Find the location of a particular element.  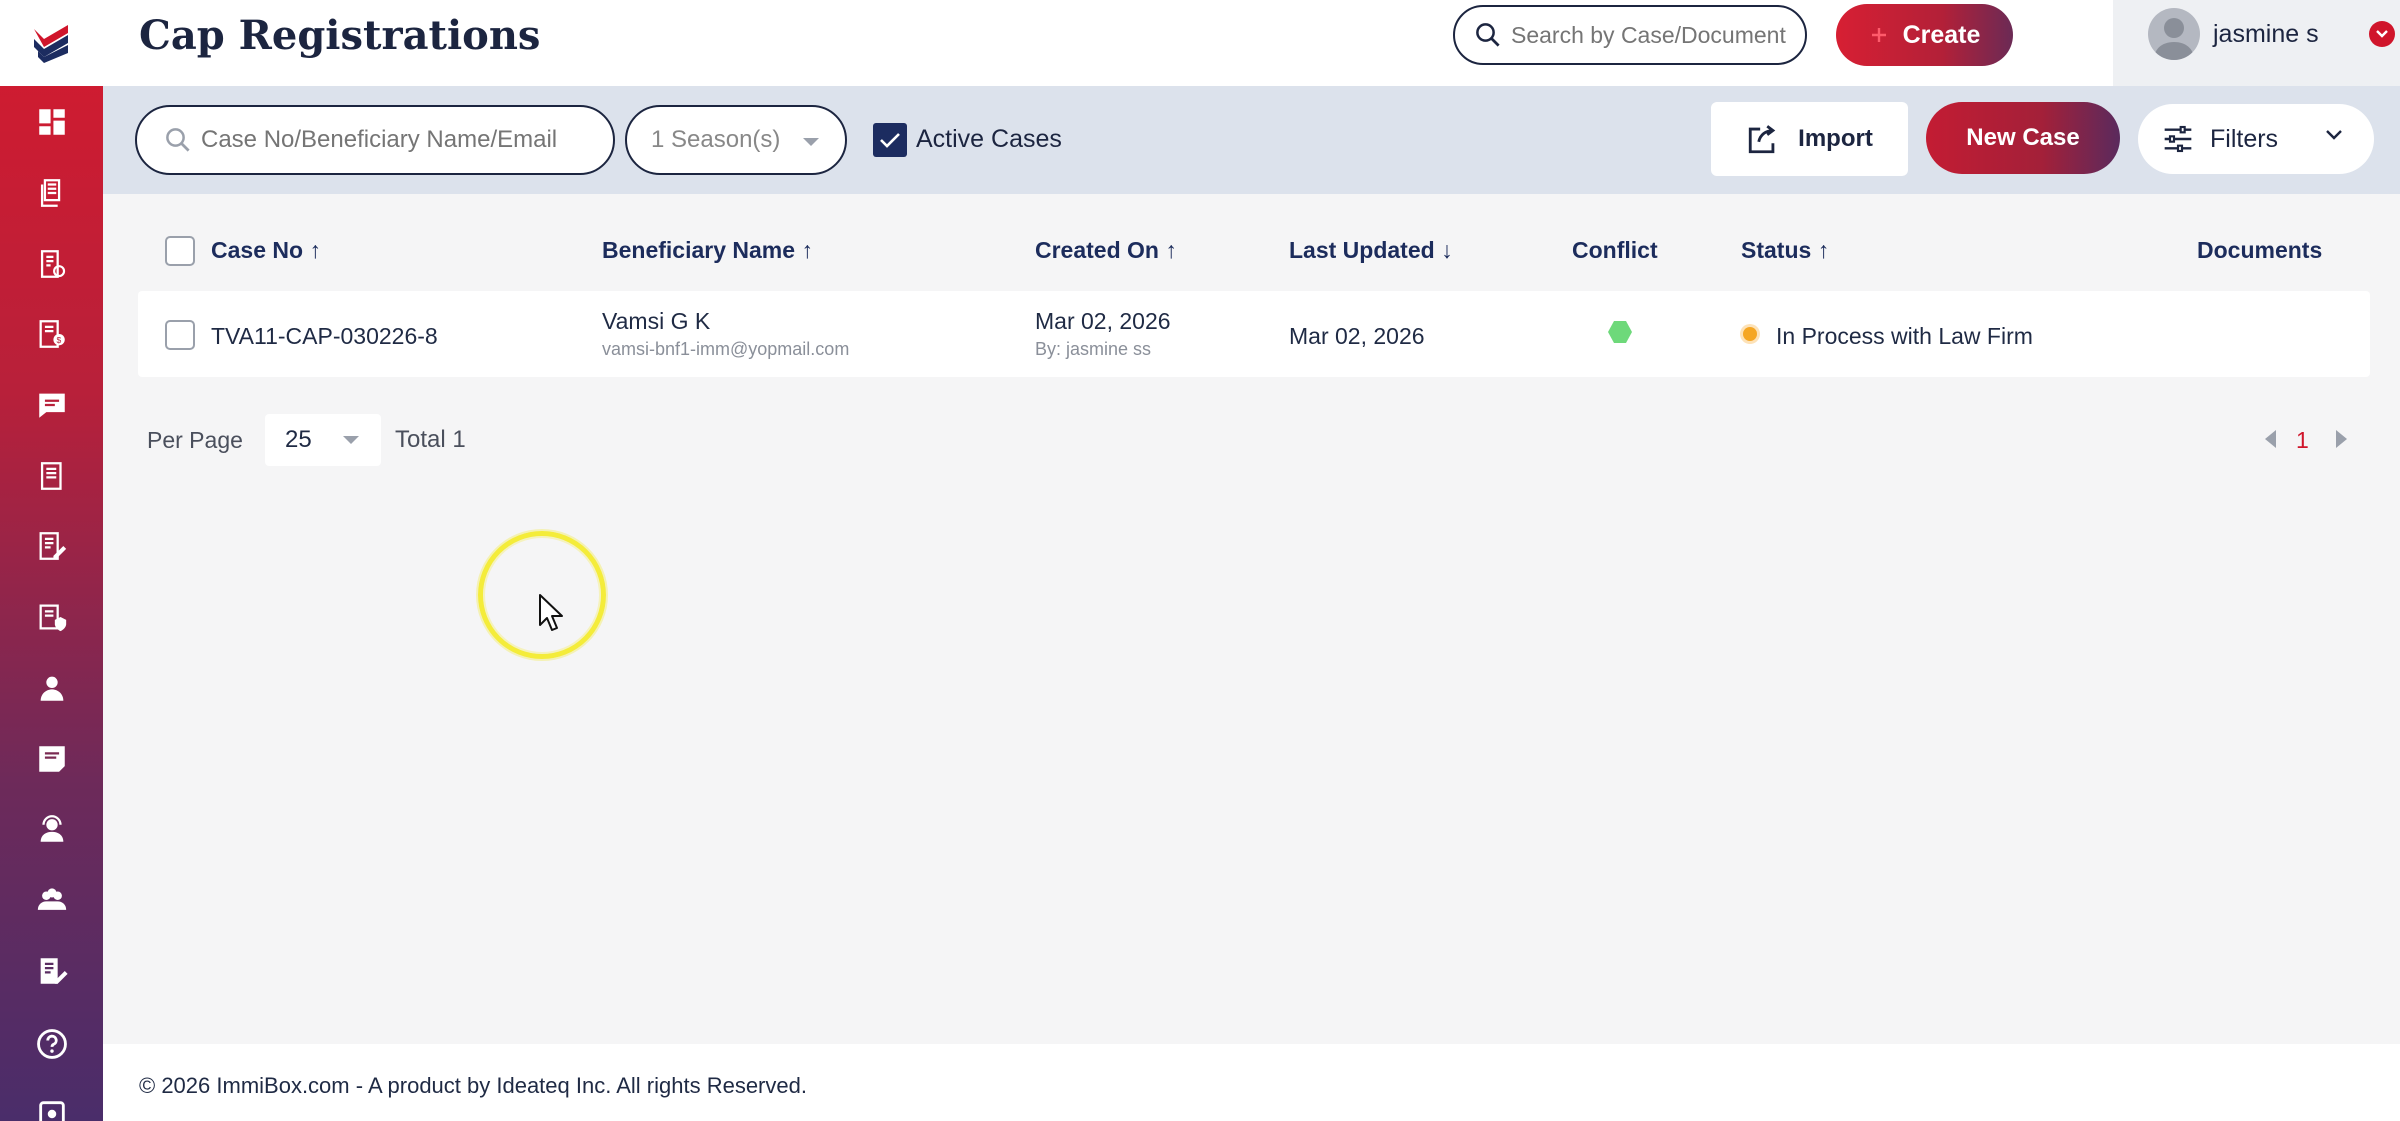

next-page-icon is located at coordinates (2341, 439).